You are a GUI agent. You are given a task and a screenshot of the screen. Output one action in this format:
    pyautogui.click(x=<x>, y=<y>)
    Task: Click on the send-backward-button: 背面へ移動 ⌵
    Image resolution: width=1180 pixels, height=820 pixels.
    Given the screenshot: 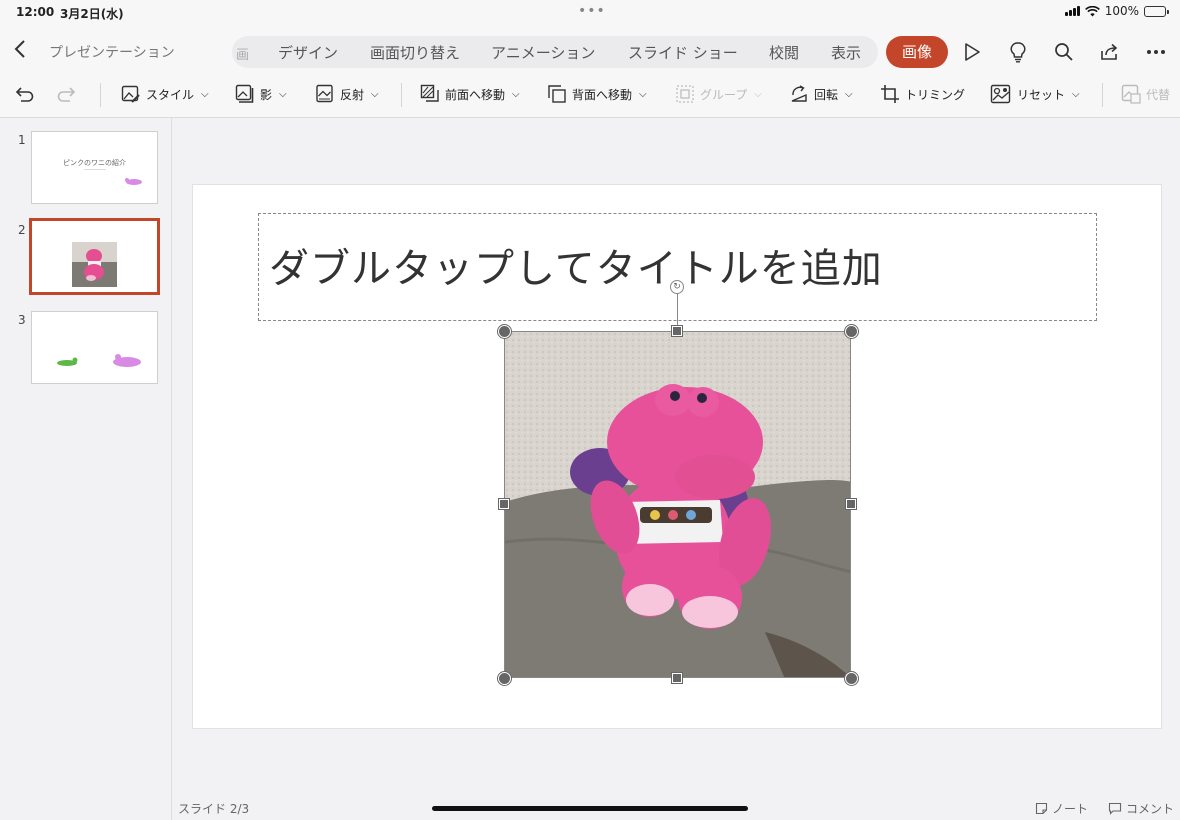 What is the action you would take?
    pyautogui.click(x=597, y=94)
    